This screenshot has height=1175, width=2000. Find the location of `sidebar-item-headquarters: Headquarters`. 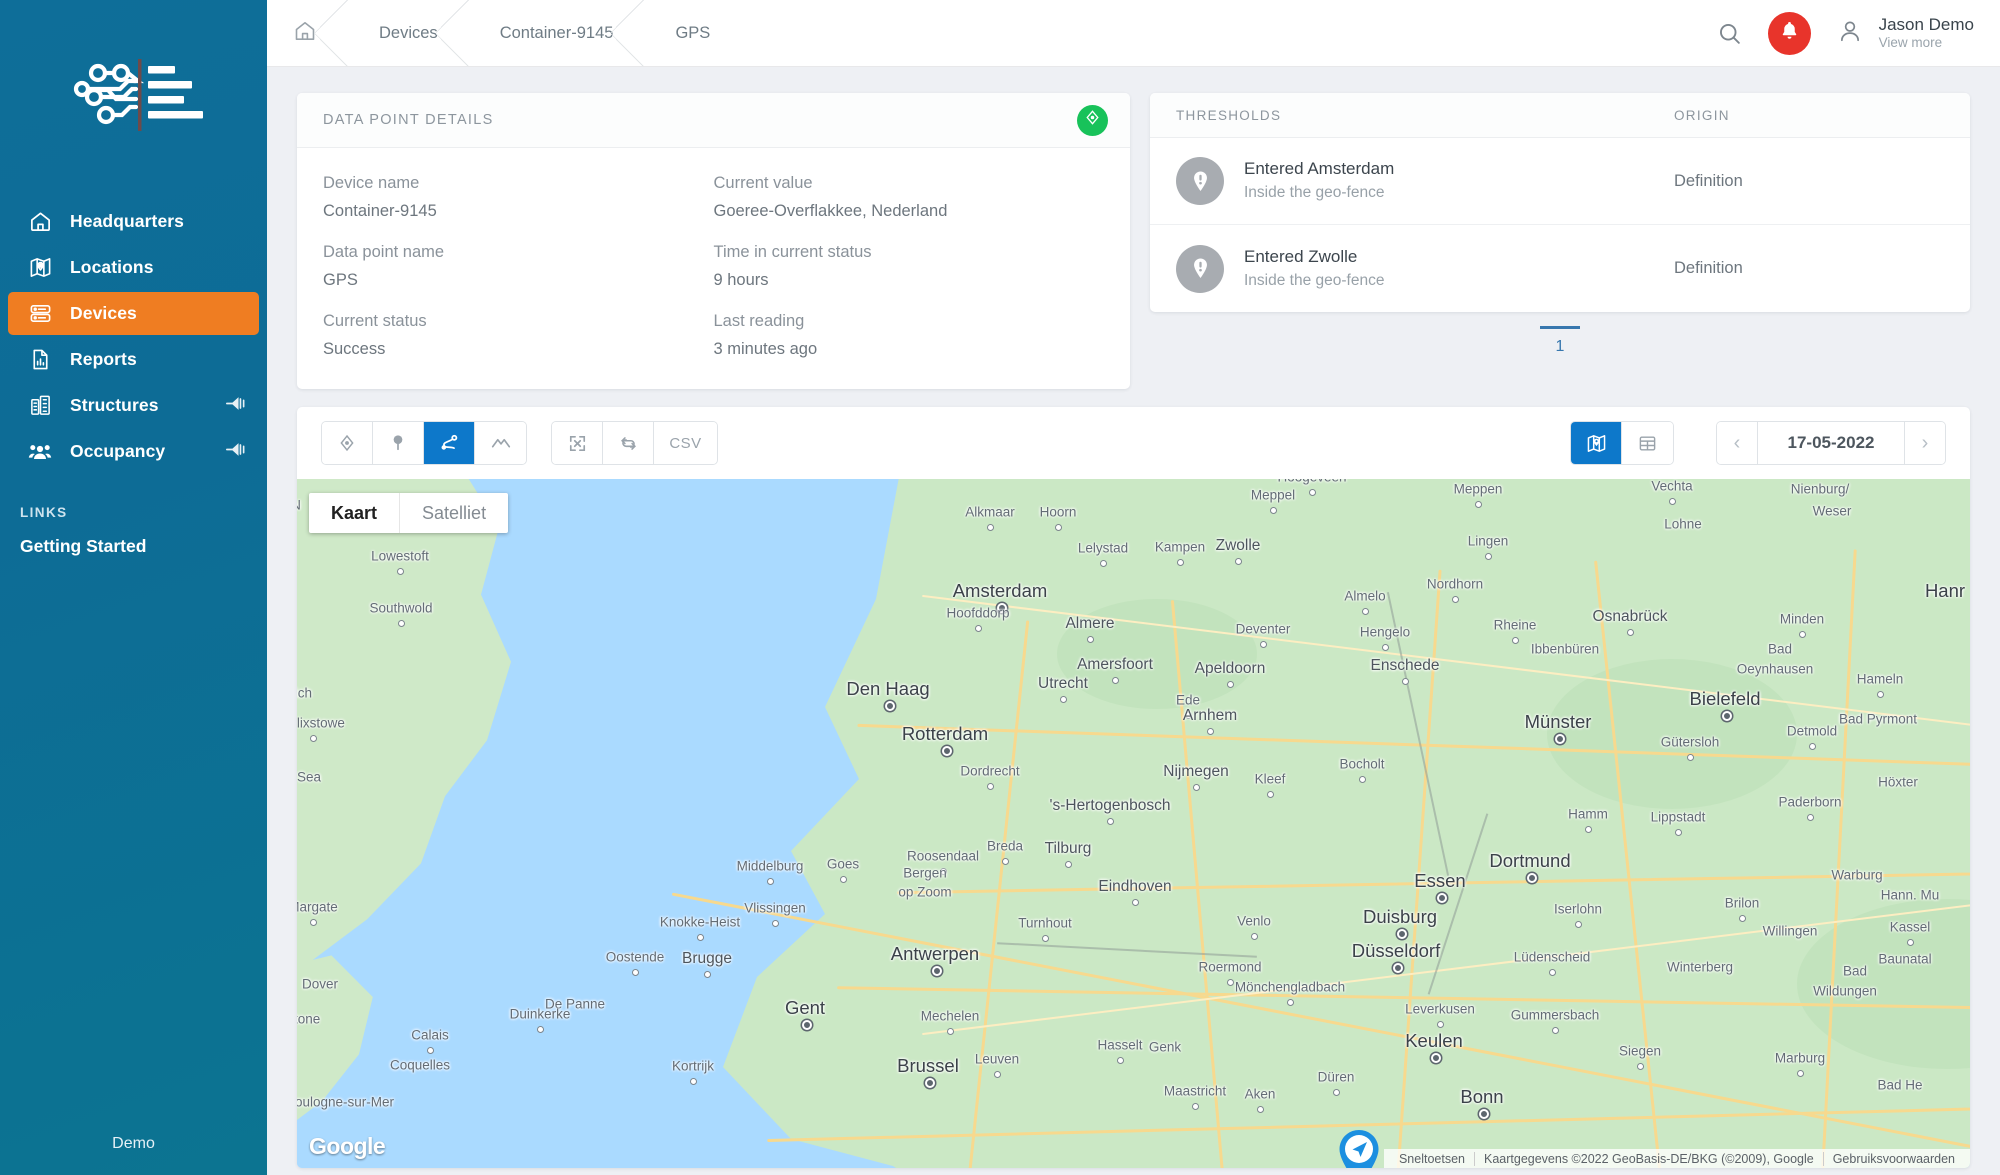

sidebar-item-headquarters: Headquarters is located at coordinates (133, 221).